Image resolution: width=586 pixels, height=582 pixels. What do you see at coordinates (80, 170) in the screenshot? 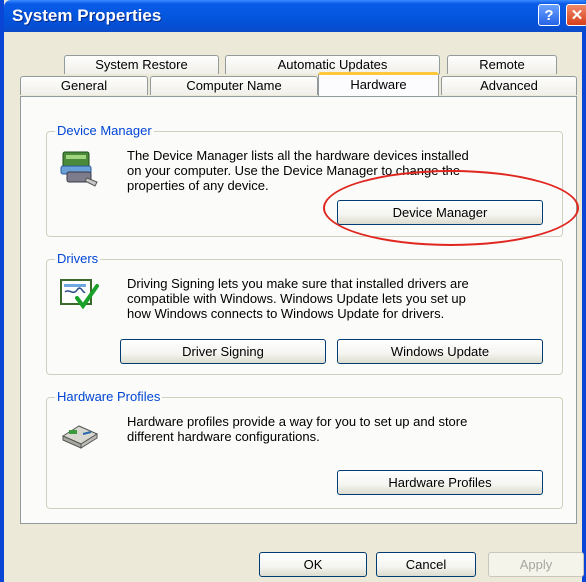
I see `device-manager-icon` at bounding box center [80, 170].